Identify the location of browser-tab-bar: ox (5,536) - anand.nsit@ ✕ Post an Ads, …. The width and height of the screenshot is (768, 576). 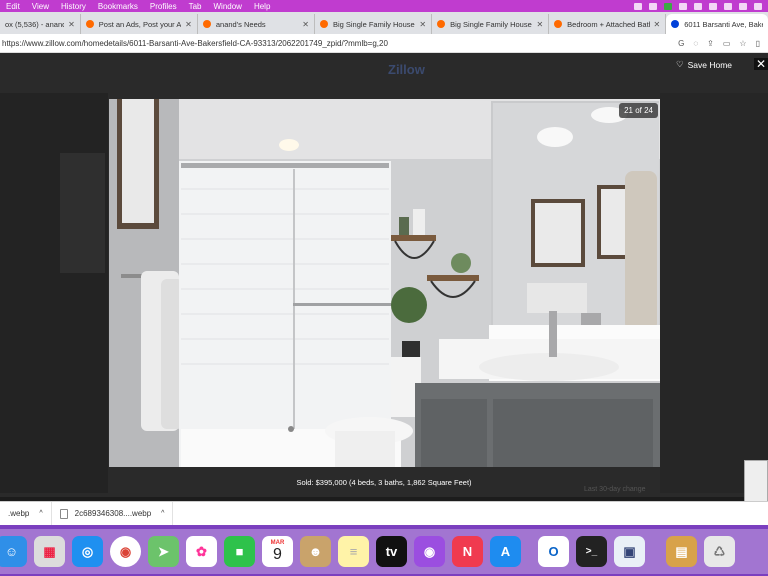
(384, 23).